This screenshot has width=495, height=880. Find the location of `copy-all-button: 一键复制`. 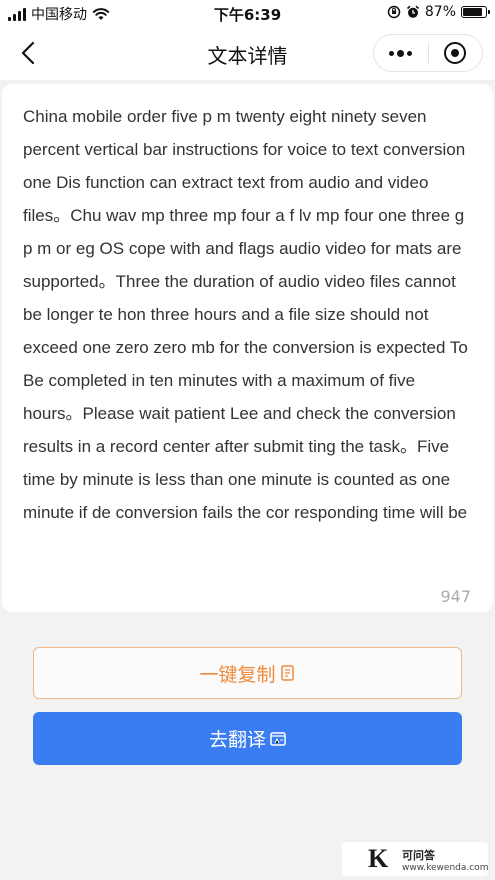

copy-all-button: 一键复制 is located at coordinates (247, 673).